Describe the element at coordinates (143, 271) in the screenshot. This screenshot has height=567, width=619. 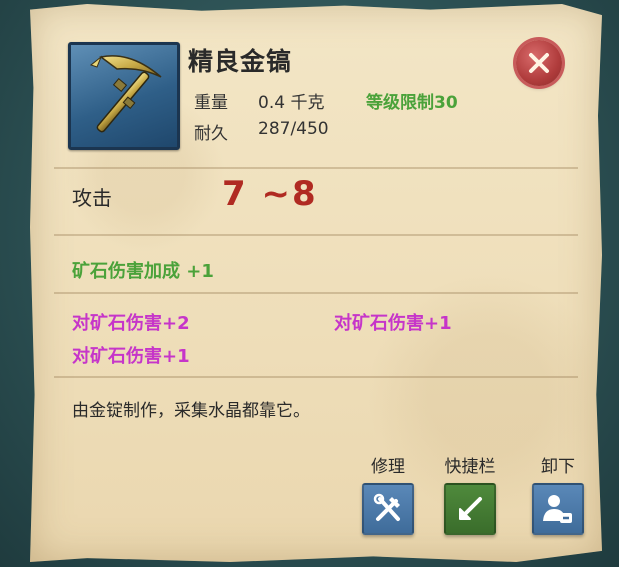
I see `ore-damage-bonus: 矿石伤害加成 +1` at that location.